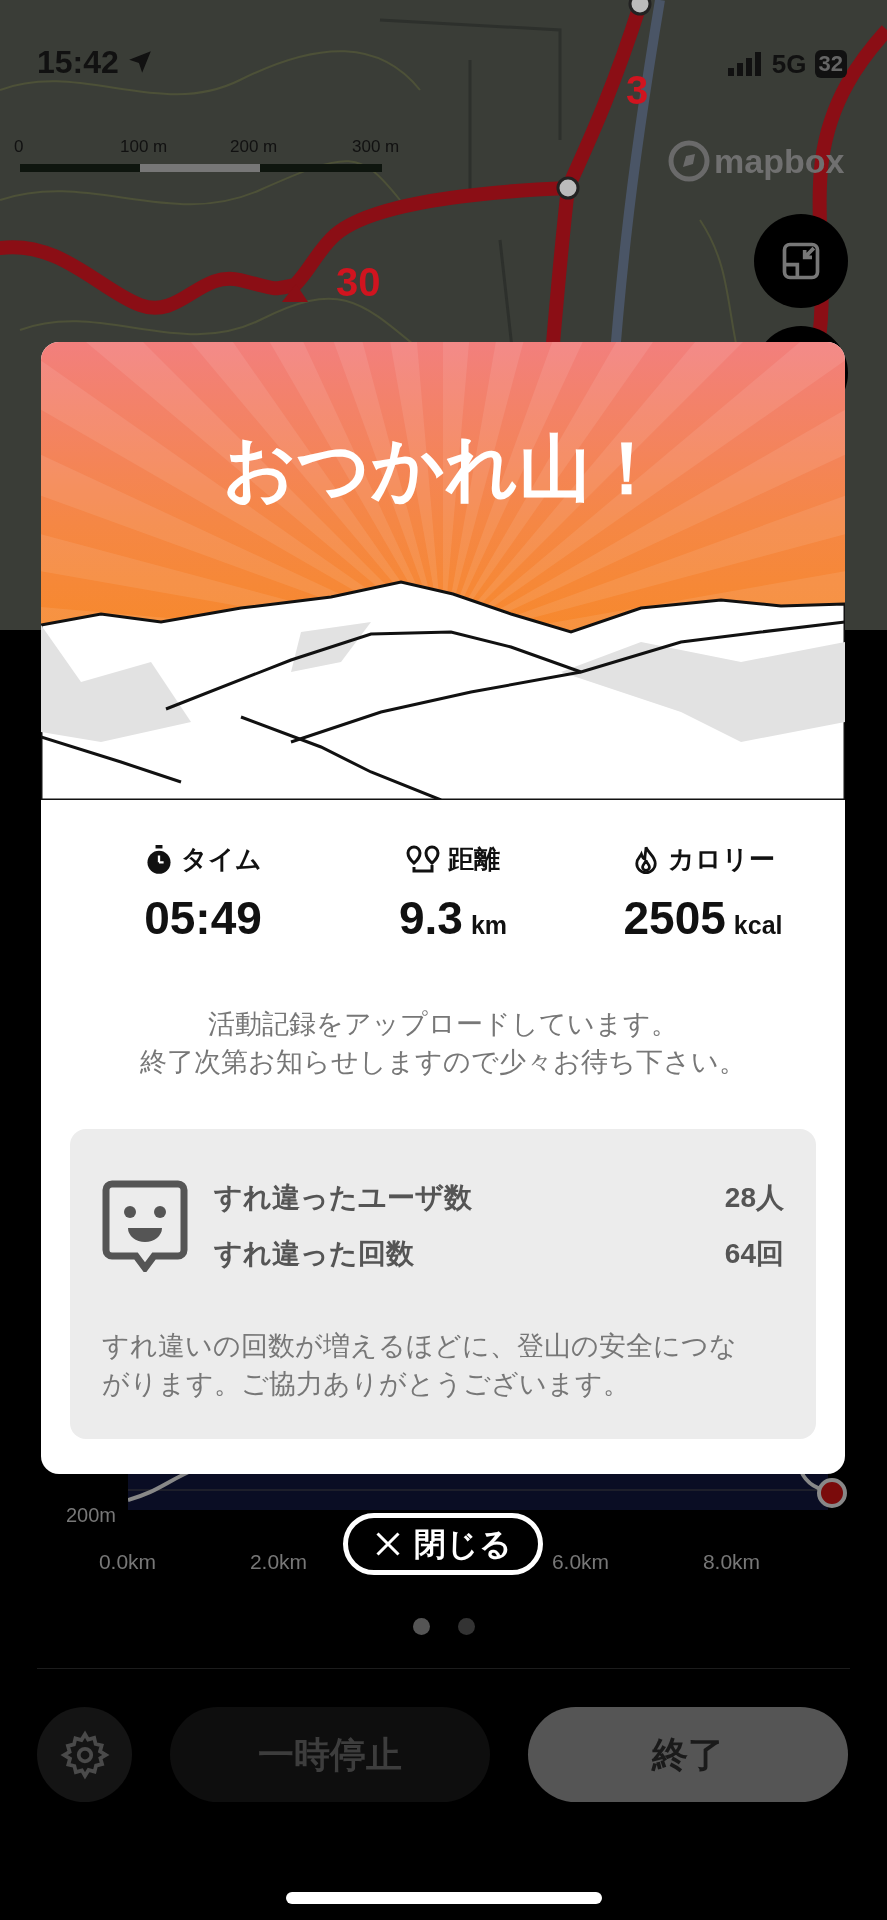 The height and width of the screenshot is (1920, 887). What do you see at coordinates (221, 859) in the screenshot?
I see `stat-label: タイム` at bounding box center [221, 859].